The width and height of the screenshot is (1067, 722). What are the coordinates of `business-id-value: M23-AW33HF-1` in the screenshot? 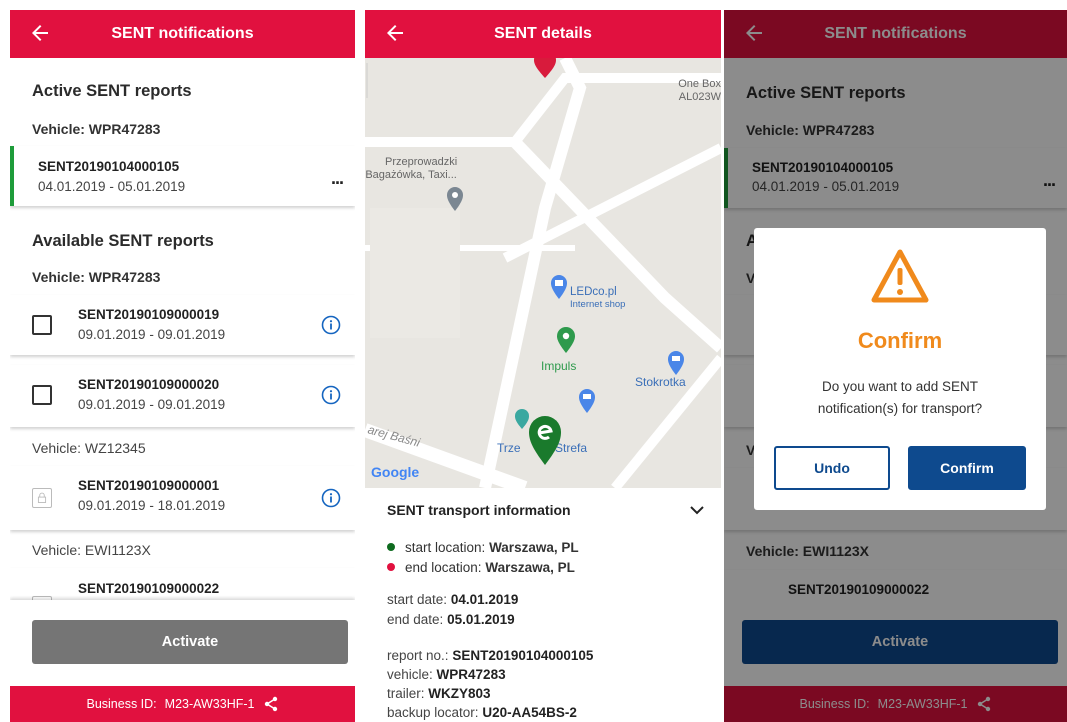 It's located at (209, 704).